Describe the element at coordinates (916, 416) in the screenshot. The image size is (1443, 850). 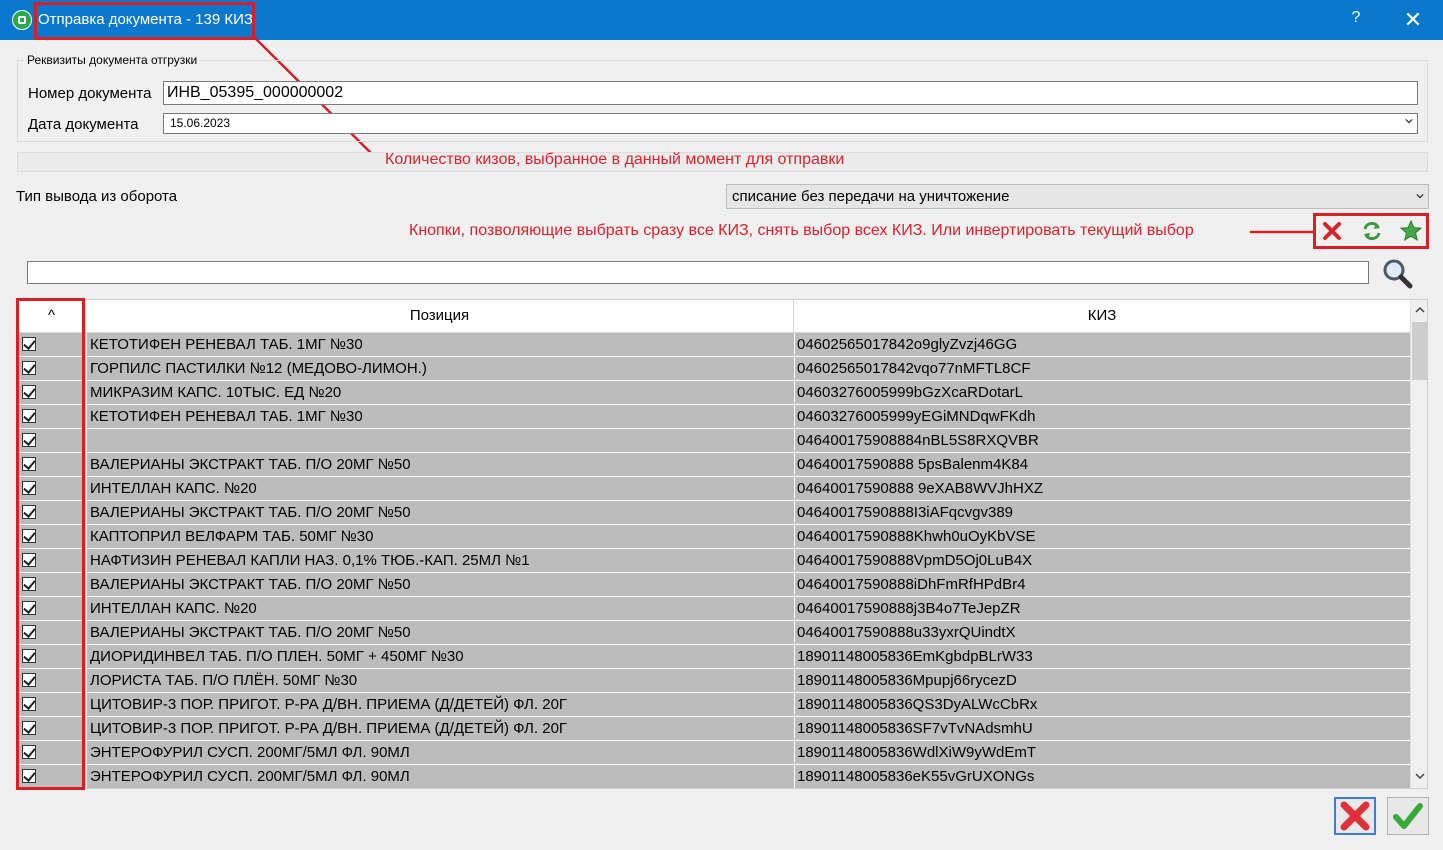
I see `cell-kiz: 04603276005999yEGiMNDqwFKdh` at that location.